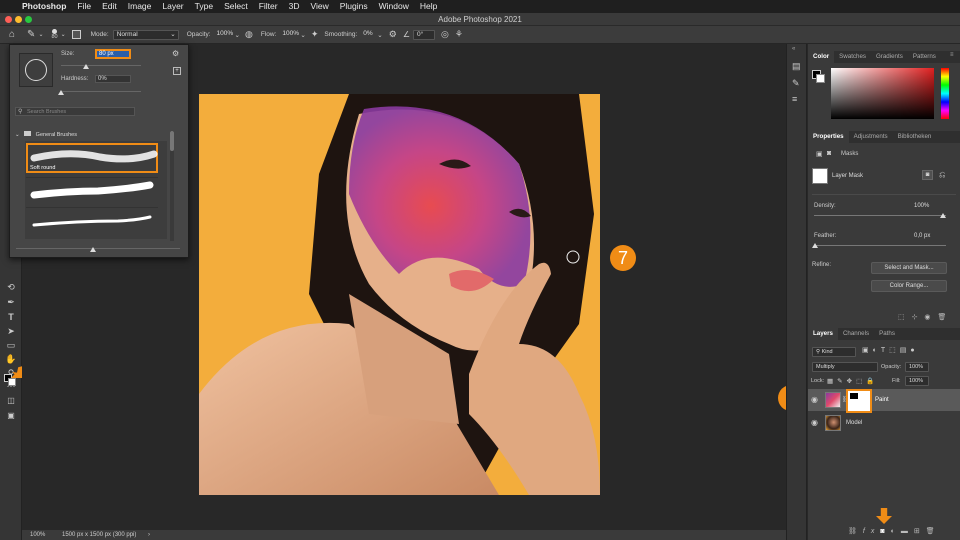 The image size is (960, 540). Describe the element at coordinates (37, 535) in the screenshot. I see `zoom-level: 100%` at that location.